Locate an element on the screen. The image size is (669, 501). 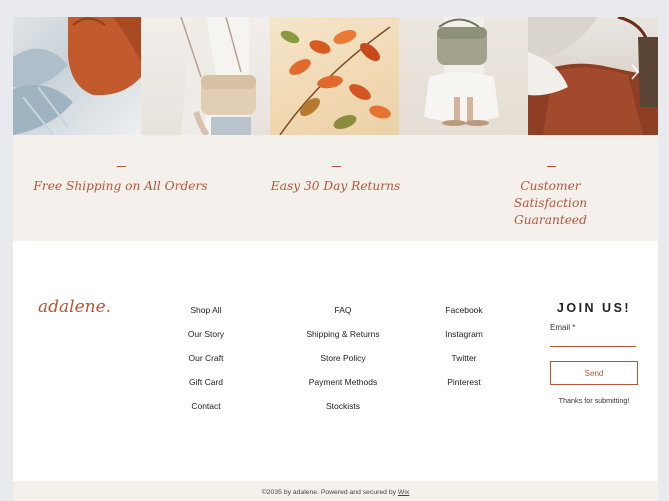
gallery-image-brown-bag is located at coordinates (593, 76).